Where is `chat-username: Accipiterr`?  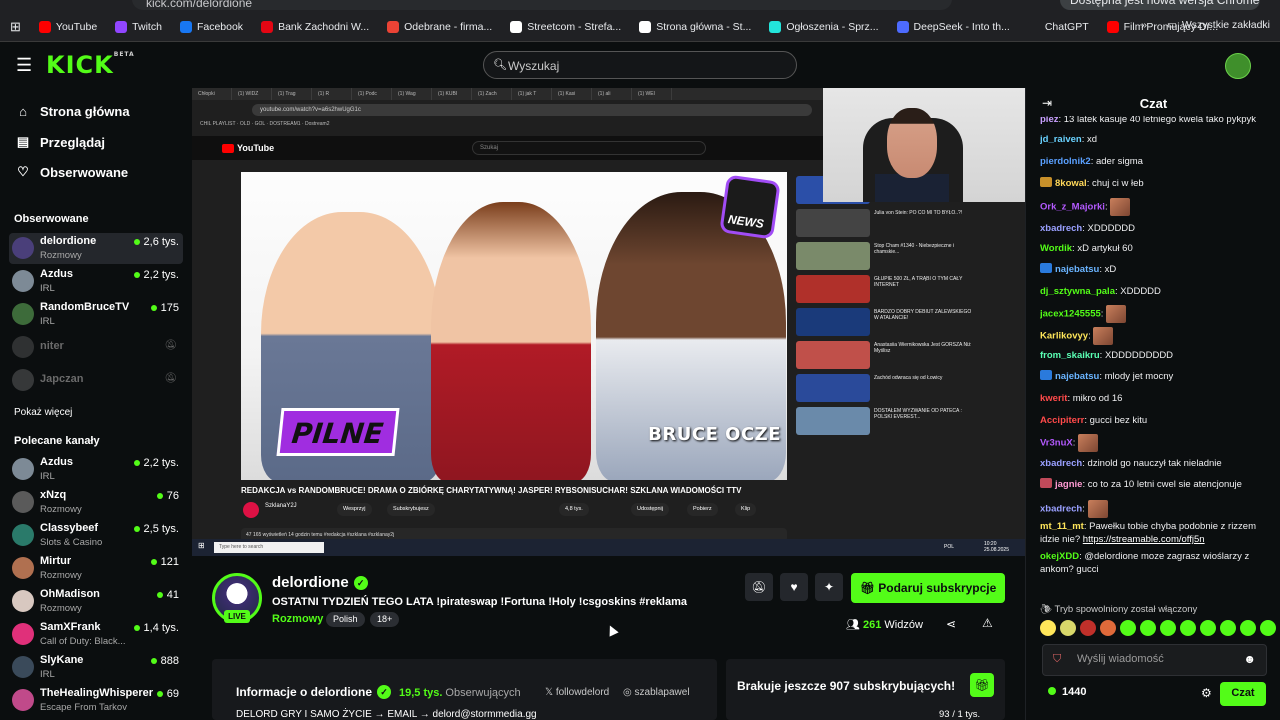 chat-username: Accipiterr is located at coordinates (1062, 420).